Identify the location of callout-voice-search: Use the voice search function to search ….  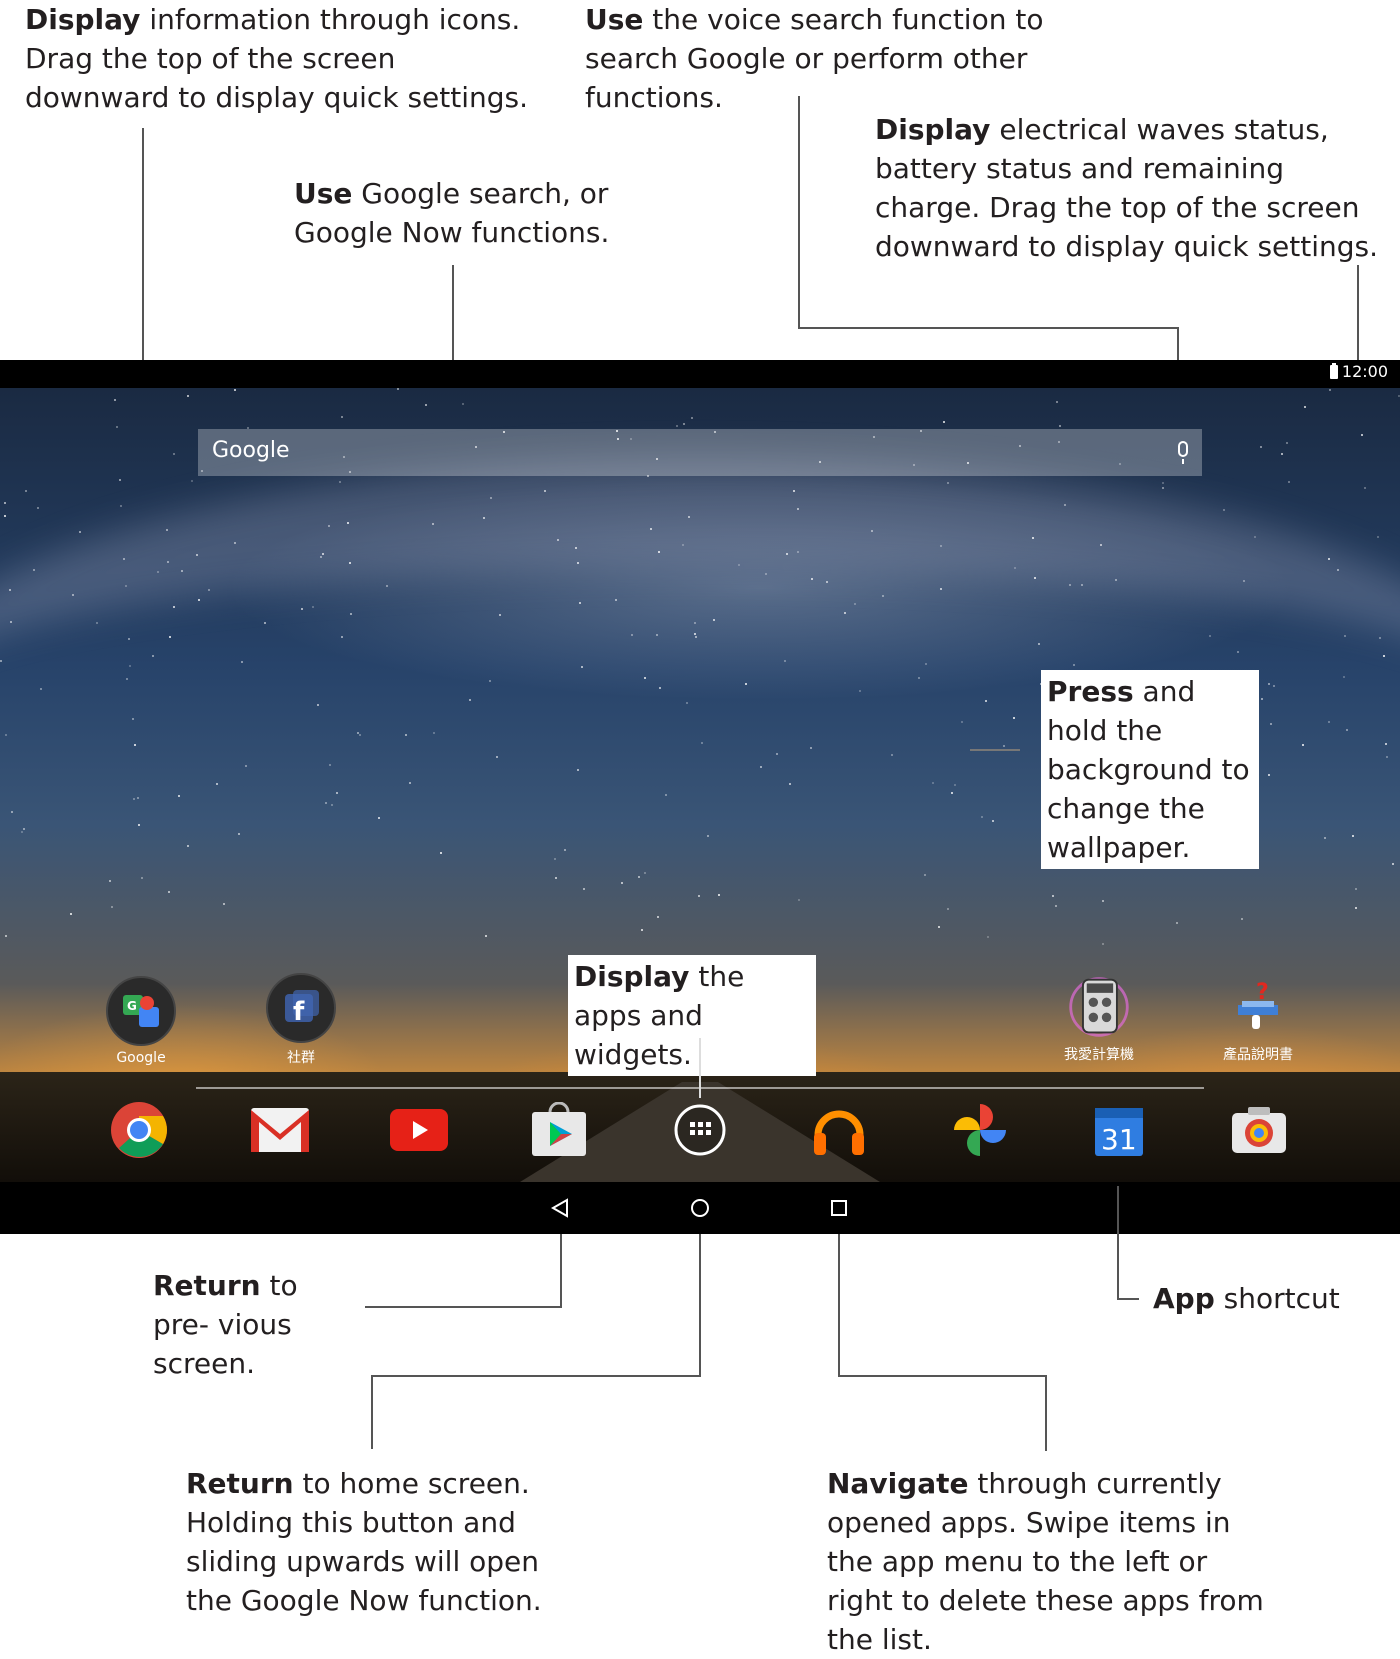
(855, 58).